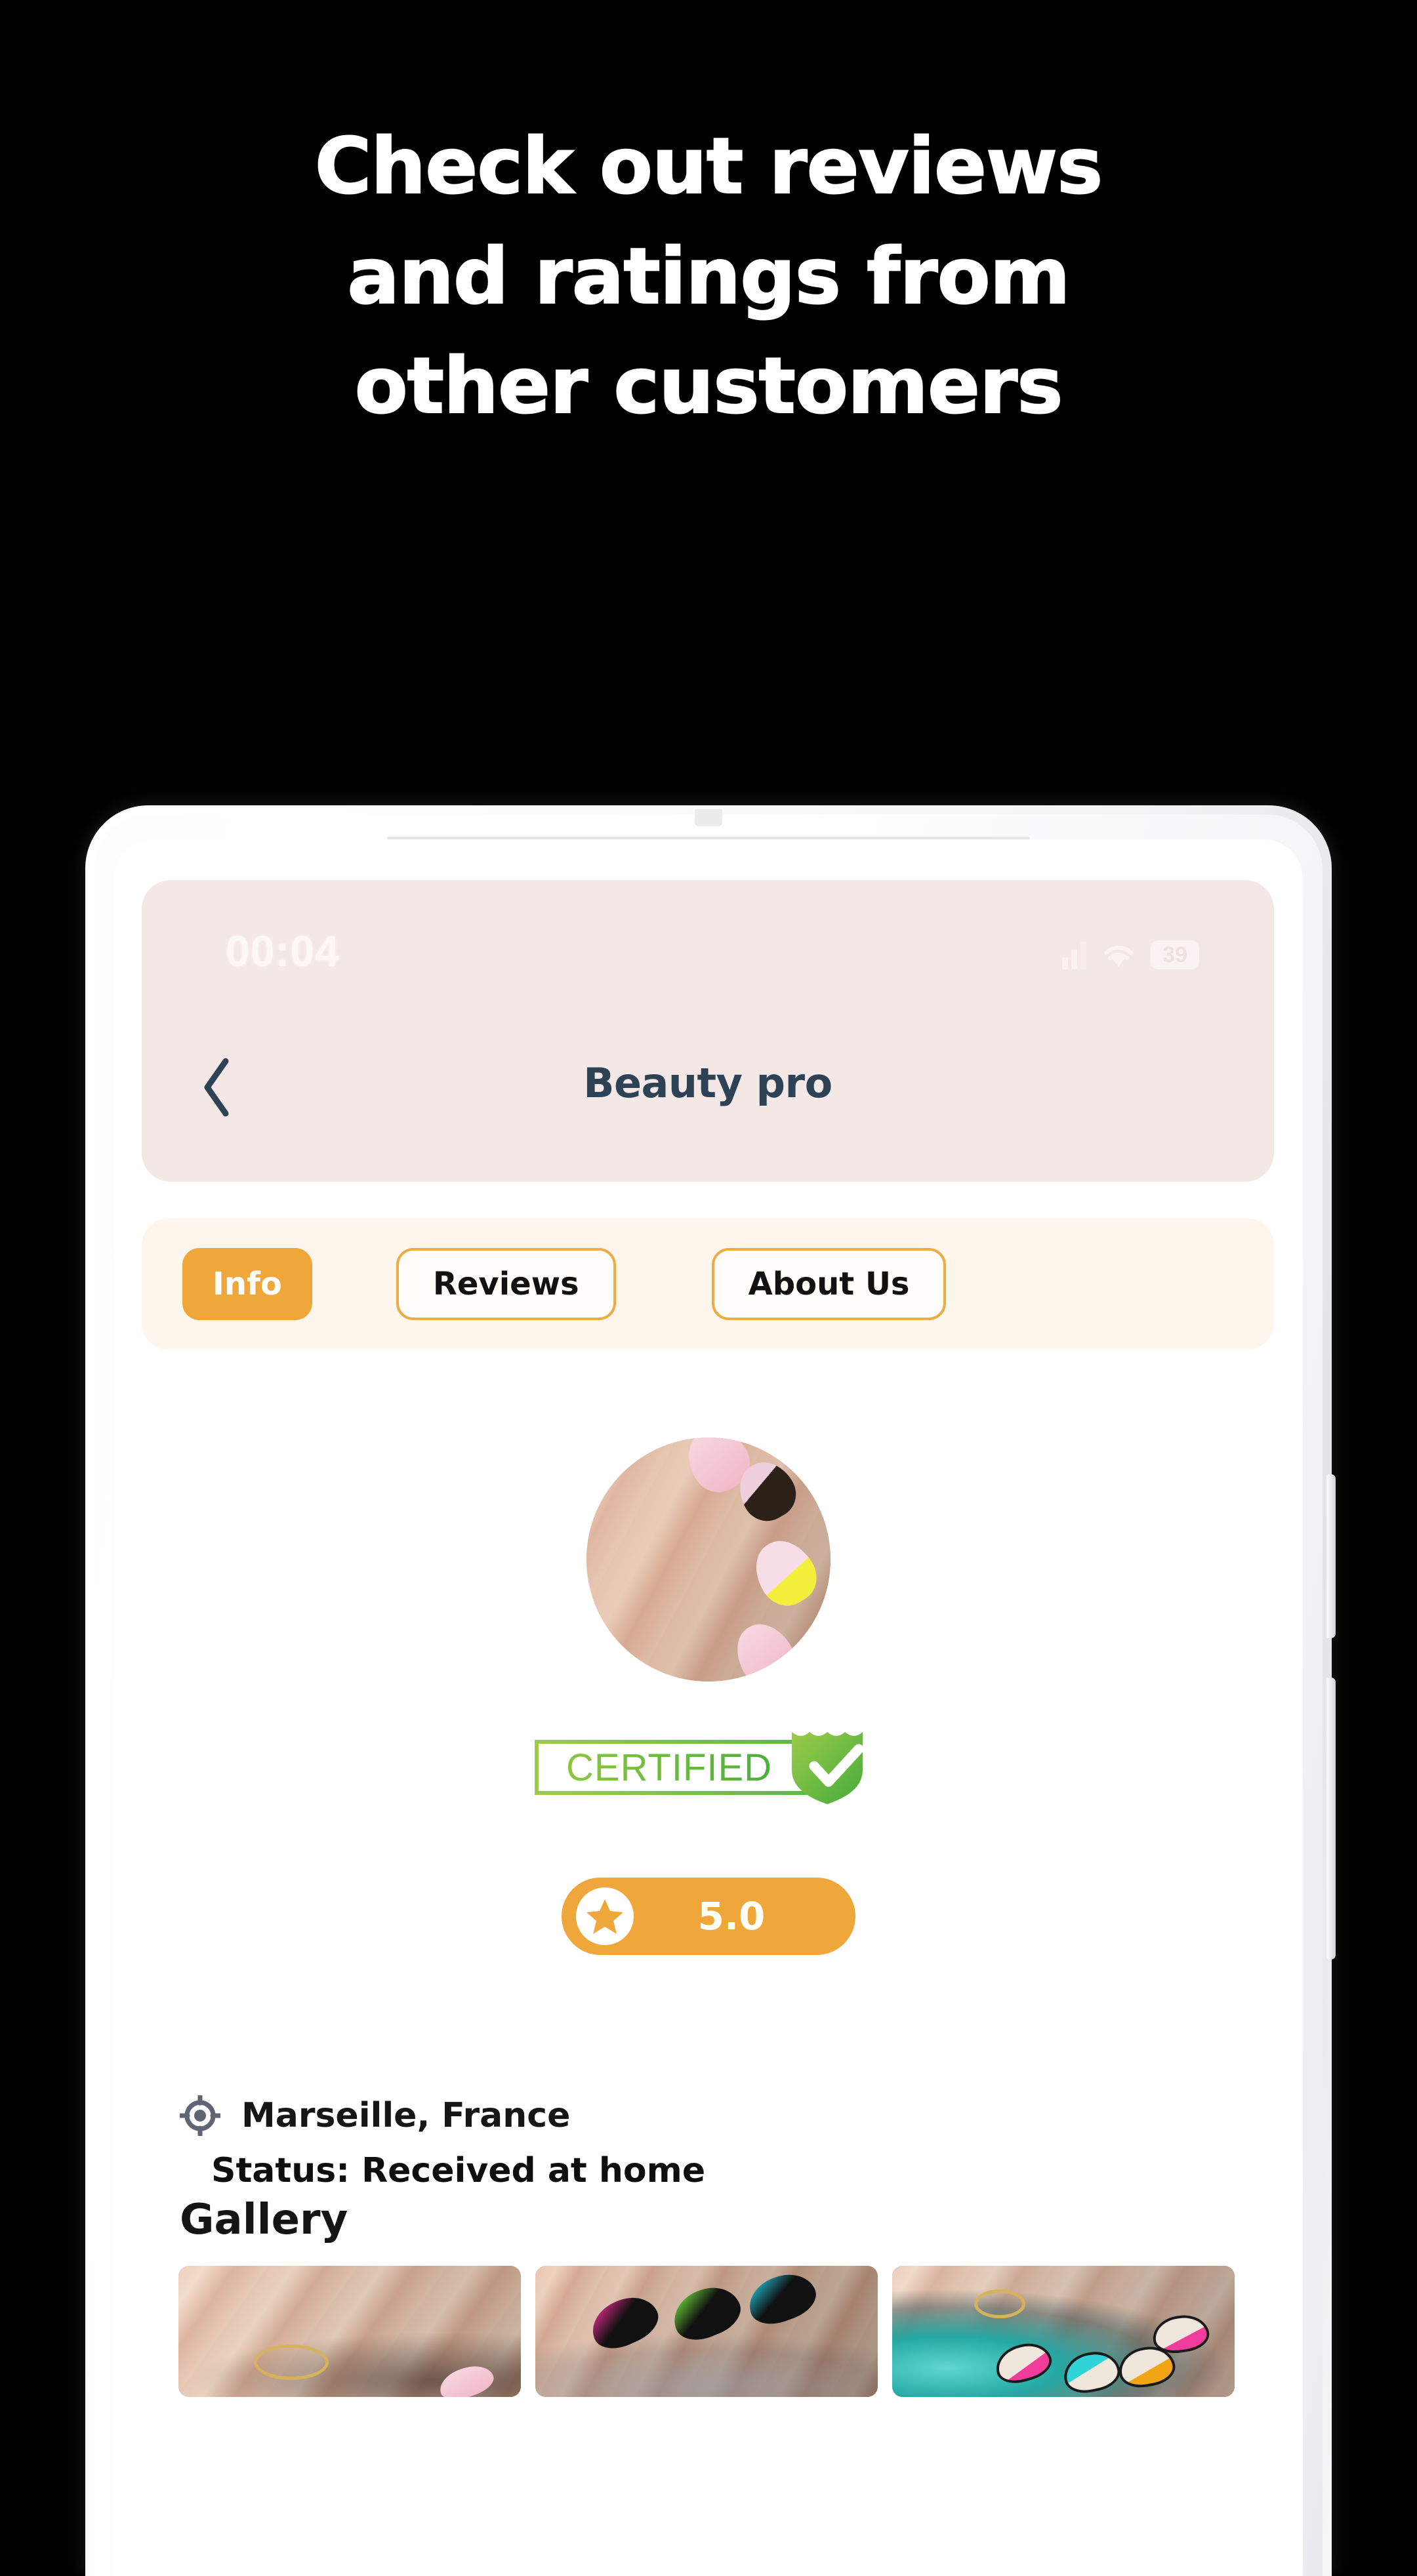  I want to click on tab-info: Info, so click(247, 1284).